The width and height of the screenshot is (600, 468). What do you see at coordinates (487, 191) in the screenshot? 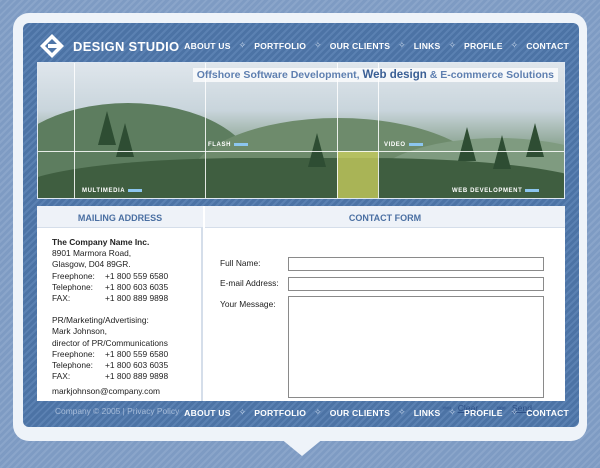
I see `banner-label-text: WEB DEVELOPMENT` at bounding box center [487, 191].